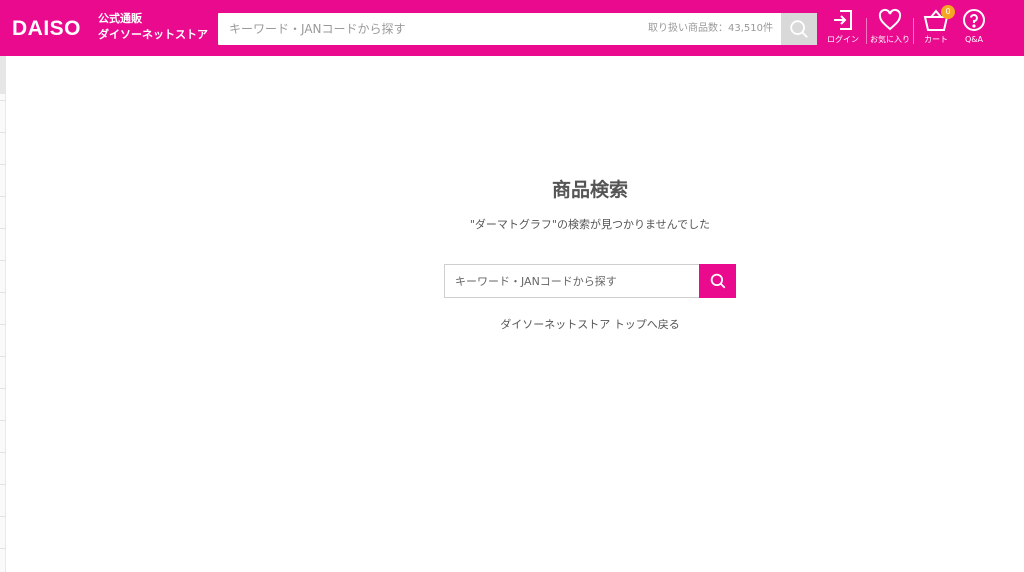  I want to click on main-search-input, so click(572, 281).